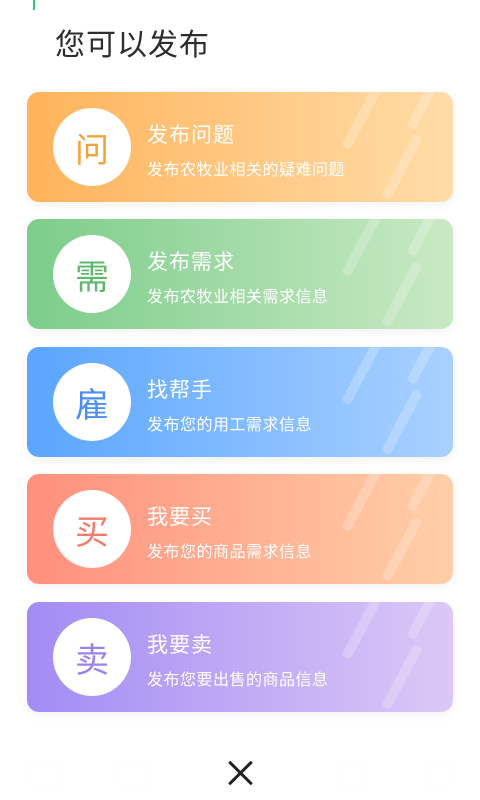  What do you see at coordinates (238, 679) in the screenshot?
I see `option-description: 发布您要出售的商品信息` at bounding box center [238, 679].